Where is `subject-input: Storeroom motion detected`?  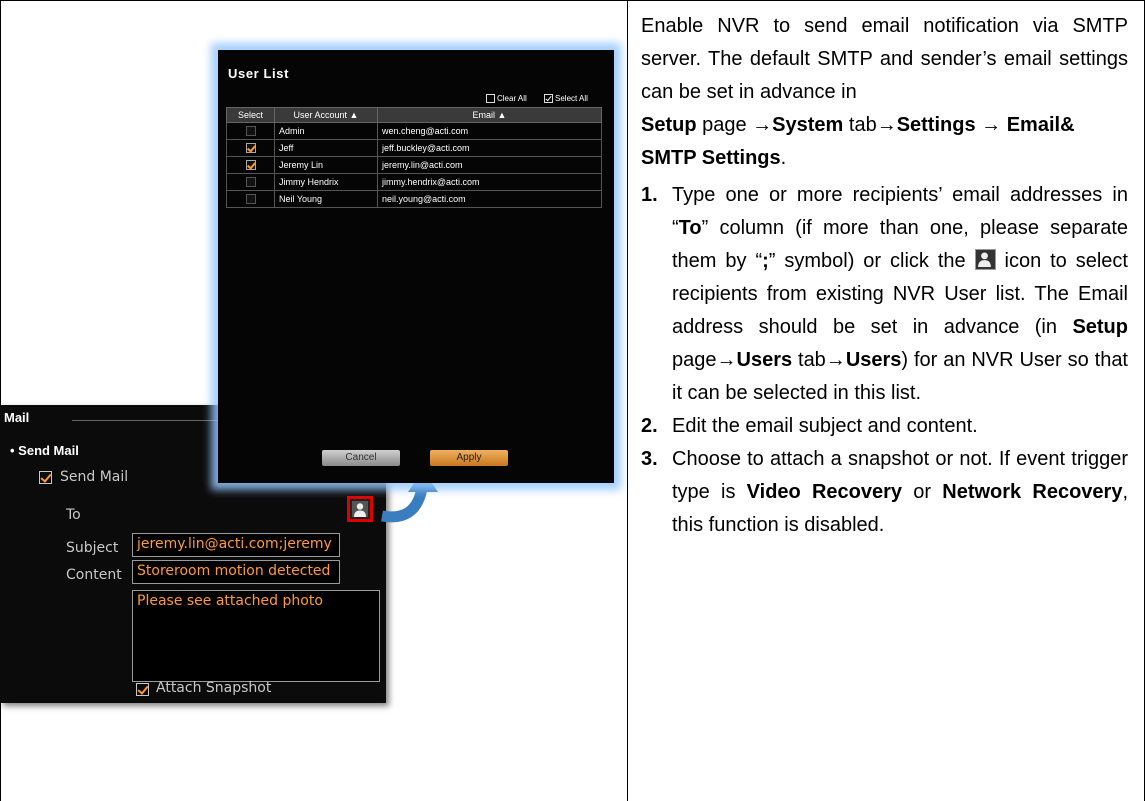
subject-input: Storeroom motion detected is located at coordinates (236, 572).